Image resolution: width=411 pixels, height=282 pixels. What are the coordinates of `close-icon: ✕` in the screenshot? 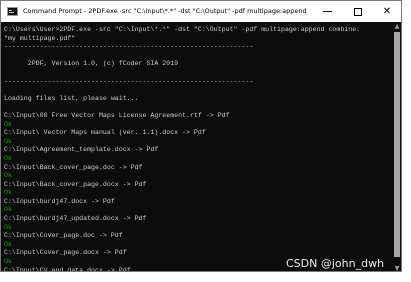 It's located at (387, 11).